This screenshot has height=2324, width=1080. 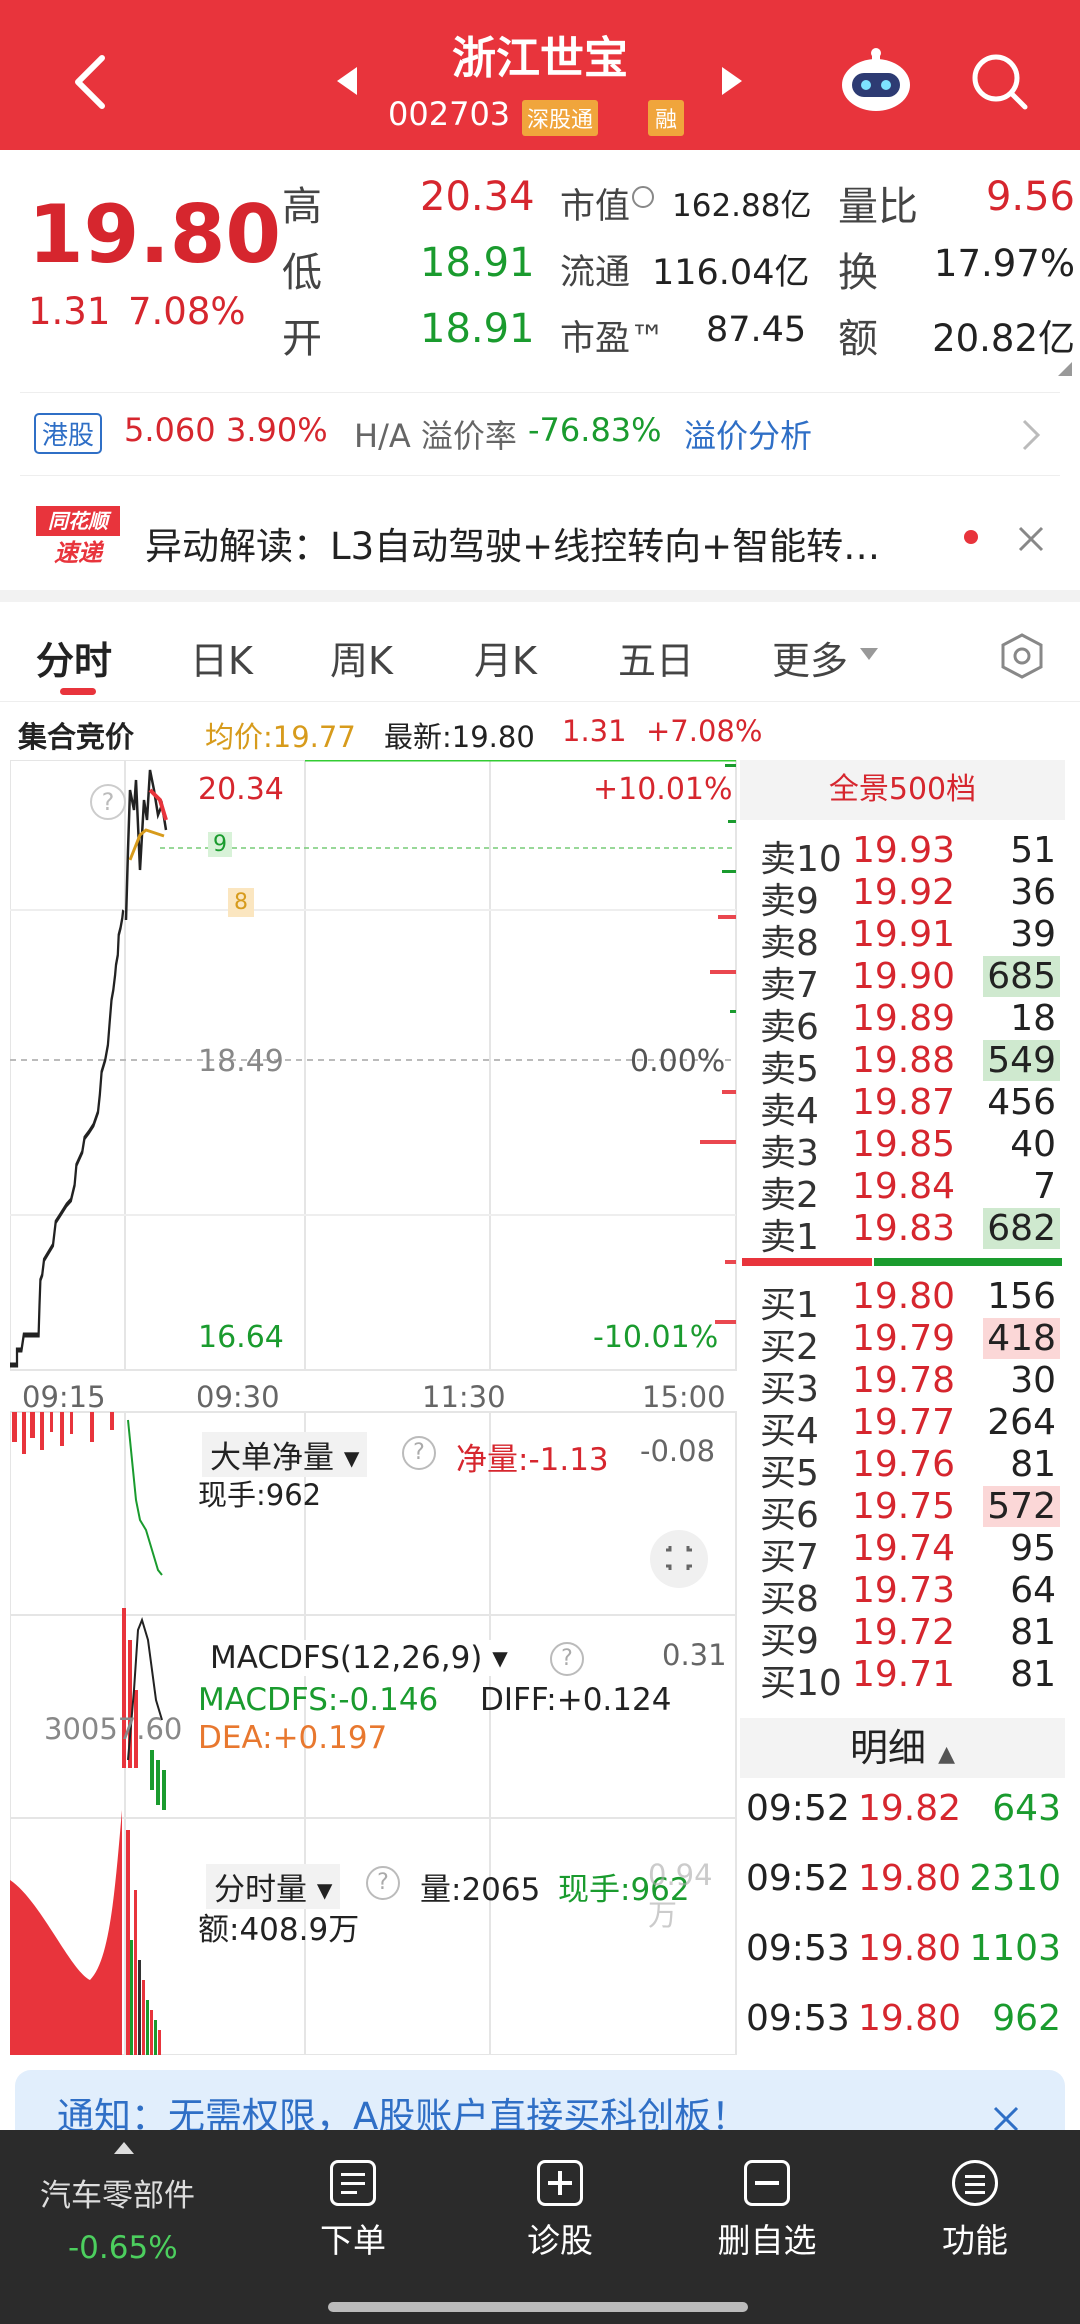 I want to click on premium-analysis-link: 溢价分析, so click(x=748, y=434).